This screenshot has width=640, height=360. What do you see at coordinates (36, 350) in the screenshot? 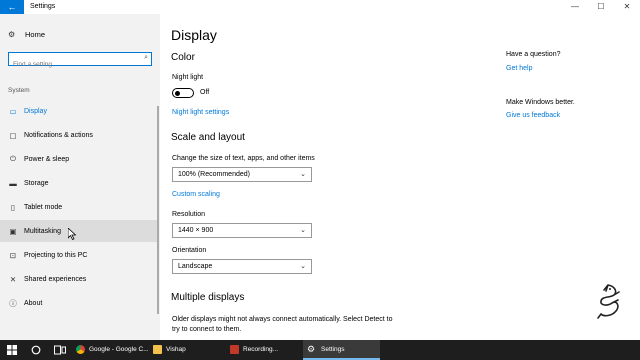
I see `cortana-icon` at bounding box center [36, 350].